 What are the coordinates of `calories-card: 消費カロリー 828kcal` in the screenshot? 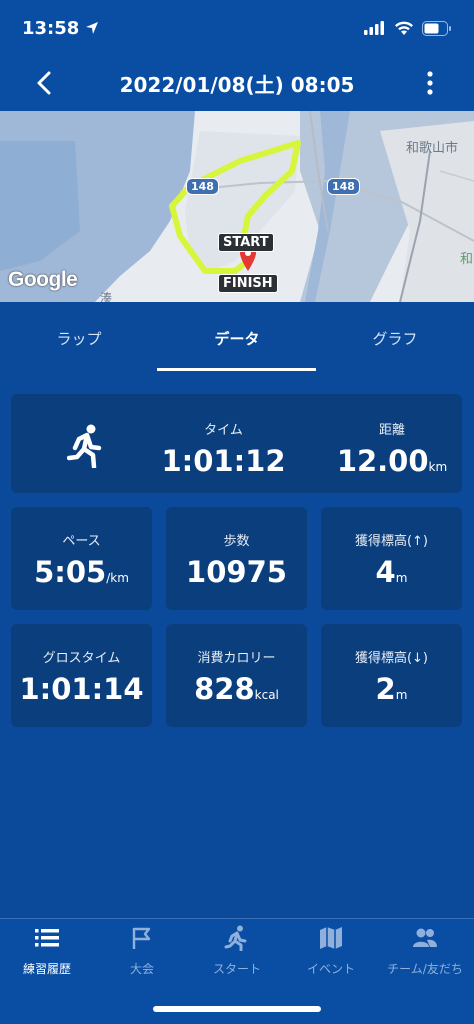 It's located at (236, 675).